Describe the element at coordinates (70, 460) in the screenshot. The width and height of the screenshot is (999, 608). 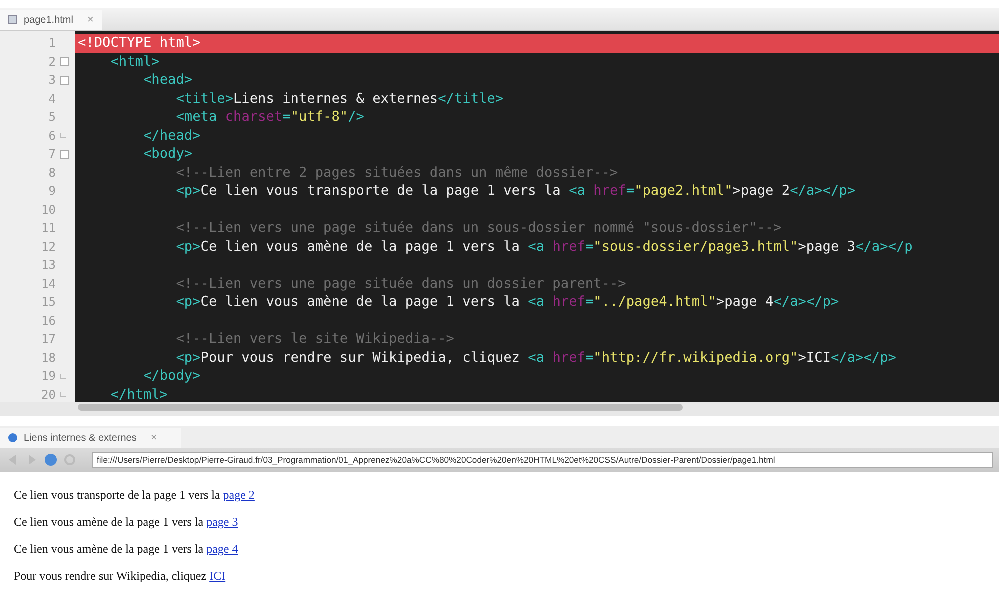
I see `reload-icon` at that location.